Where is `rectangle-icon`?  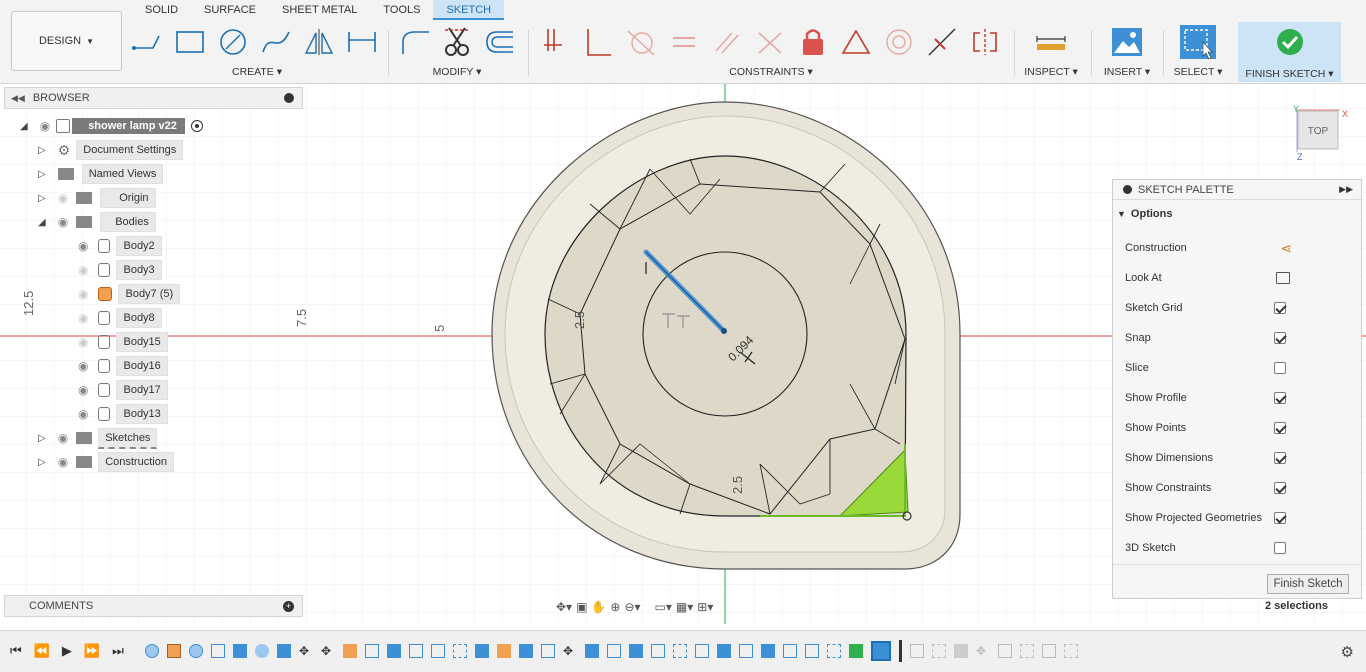
rectangle-icon is located at coordinates (190, 42).